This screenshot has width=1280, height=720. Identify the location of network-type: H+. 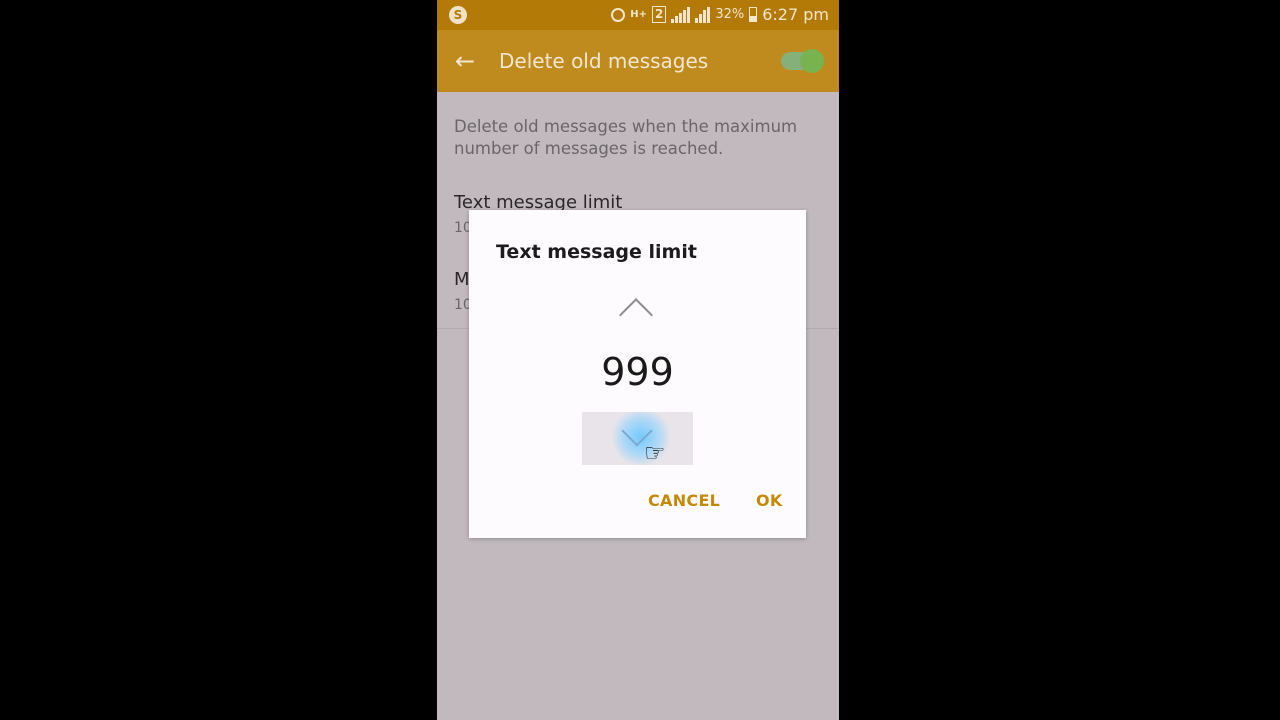
(638, 14).